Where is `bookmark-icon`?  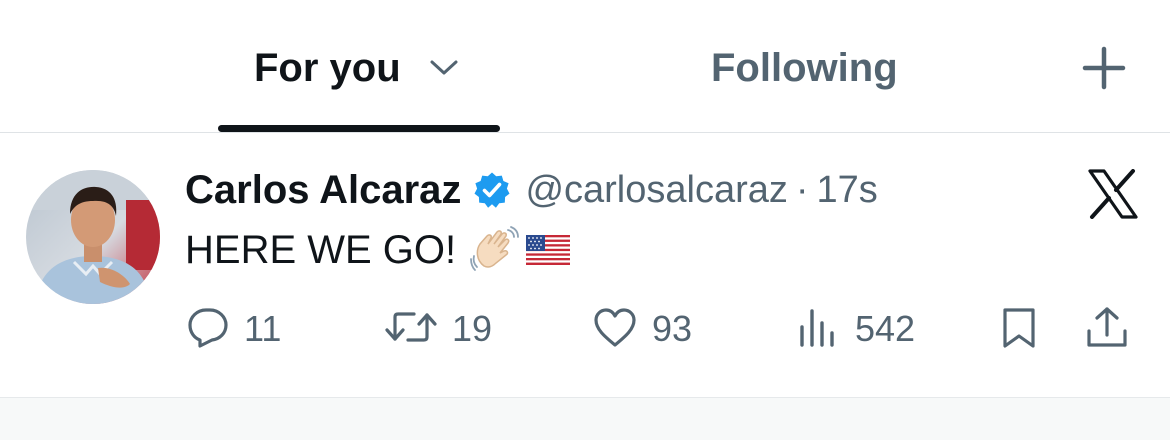
bookmark-icon is located at coordinates (1019, 329).